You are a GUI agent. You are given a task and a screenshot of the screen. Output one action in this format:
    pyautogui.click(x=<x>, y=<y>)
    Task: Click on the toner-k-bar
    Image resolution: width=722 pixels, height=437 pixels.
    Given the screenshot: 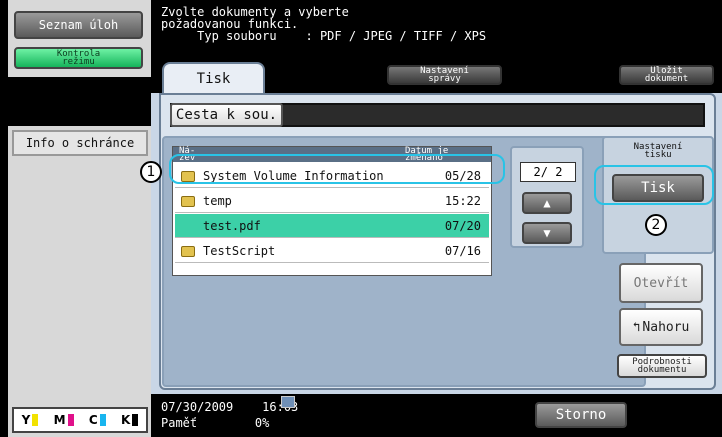 What is the action you would take?
    pyautogui.click(x=135, y=420)
    